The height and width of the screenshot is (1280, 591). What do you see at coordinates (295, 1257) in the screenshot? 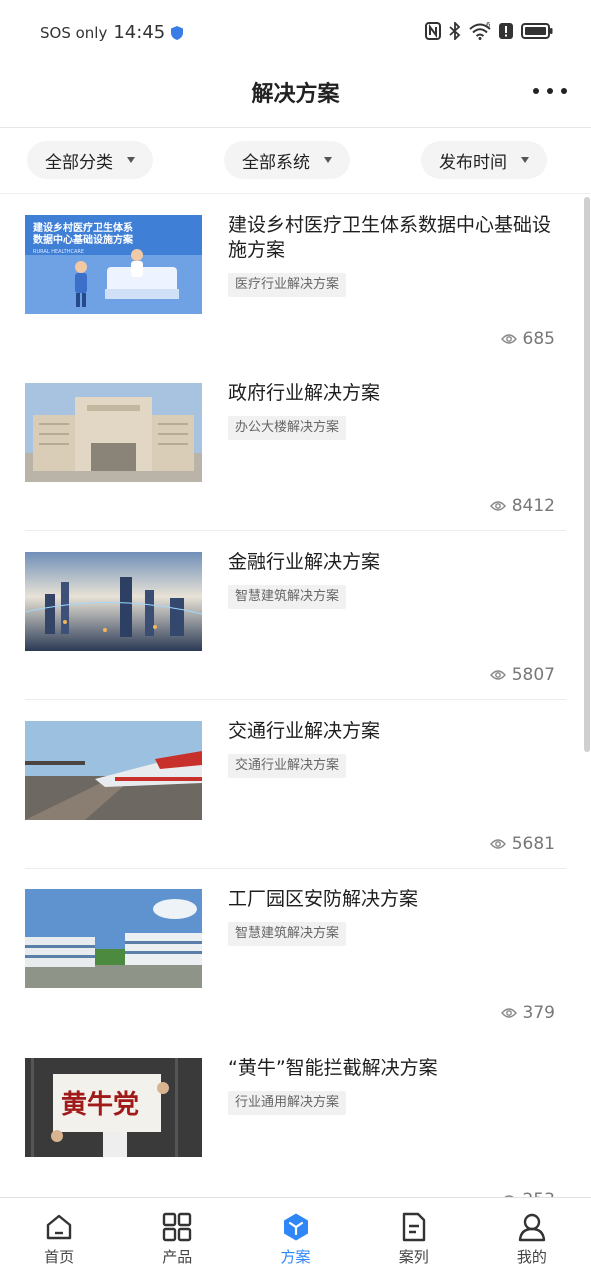
I see `nav-label: 方案` at bounding box center [295, 1257].